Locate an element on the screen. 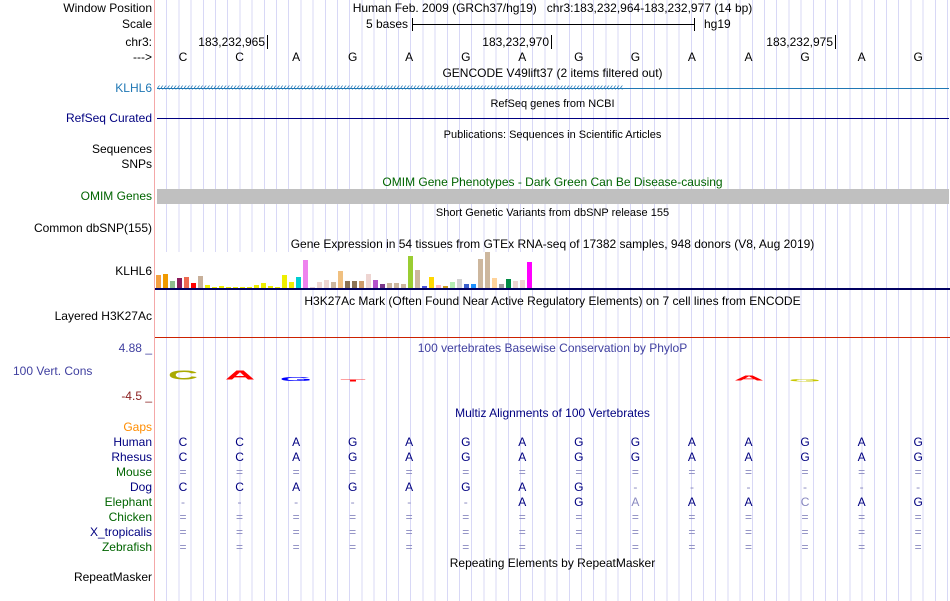  omim-feature is located at coordinates (553, 196).